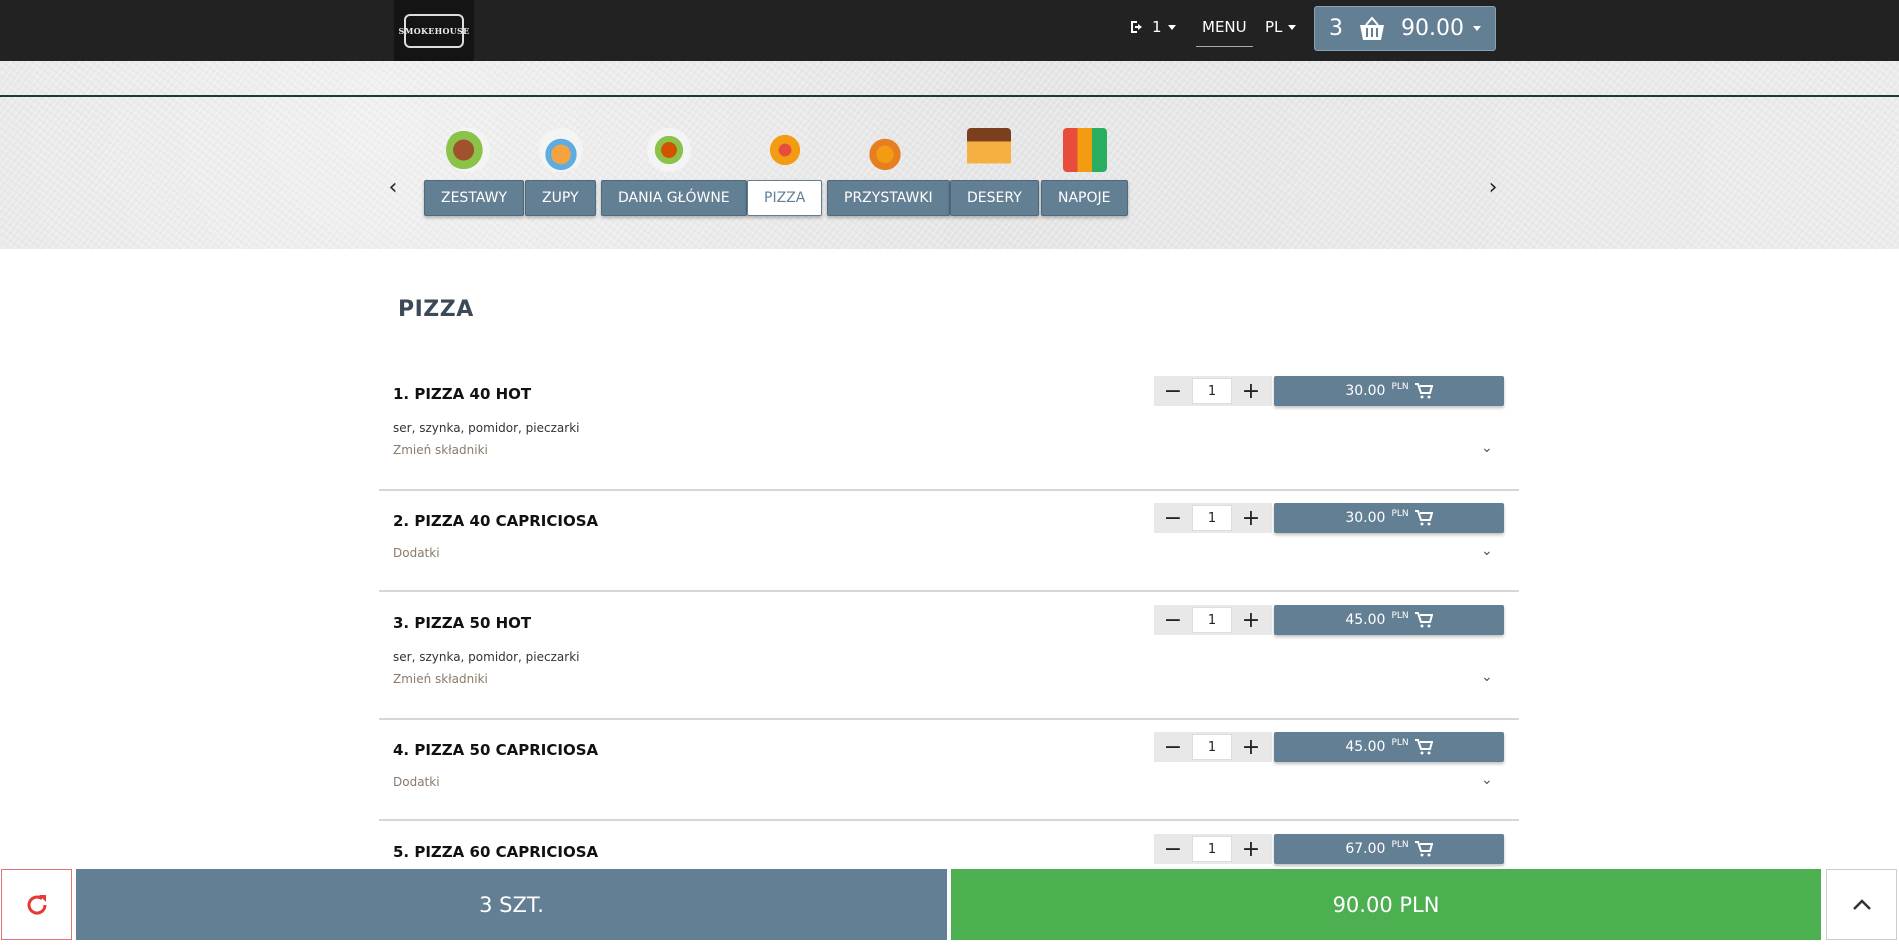 The image size is (1899, 947). What do you see at coordinates (1365, 849) in the screenshot?
I see `price-value: 67.00` at bounding box center [1365, 849].